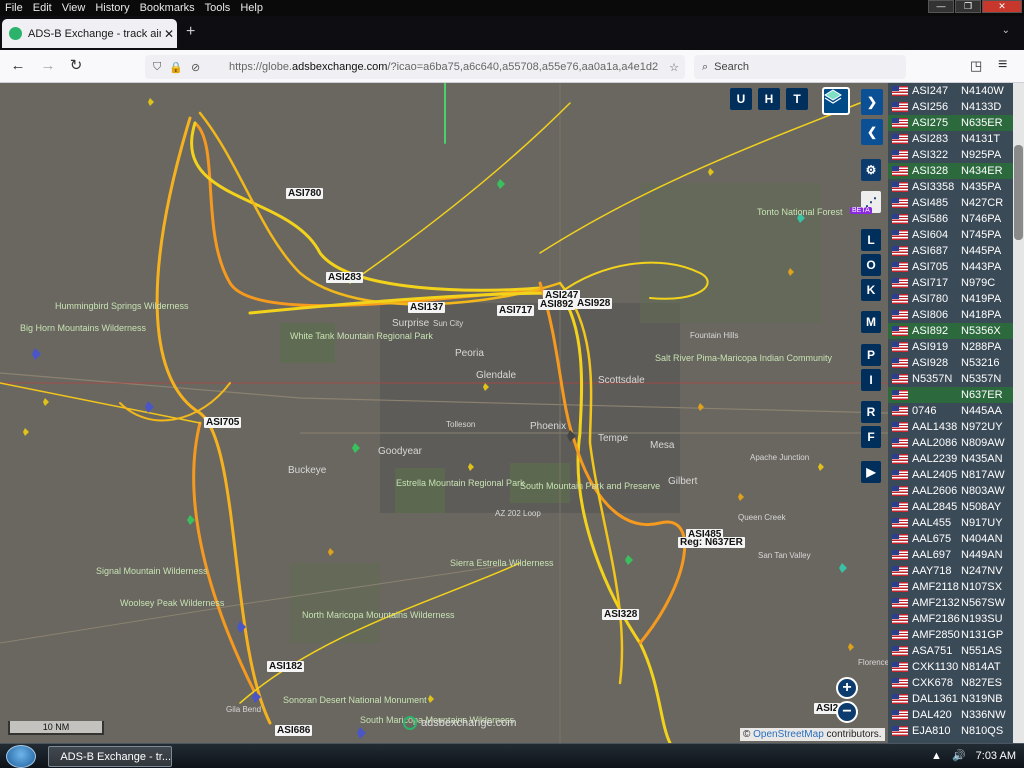  What do you see at coordinates (112, 8) in the screenshot?
I see `menu-history: History` at bounding box center [112, 8].